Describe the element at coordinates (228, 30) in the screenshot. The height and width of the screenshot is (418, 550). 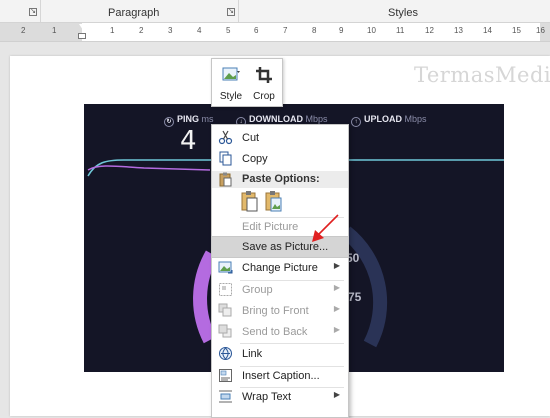
I see `ruler-number: 5` at that location.